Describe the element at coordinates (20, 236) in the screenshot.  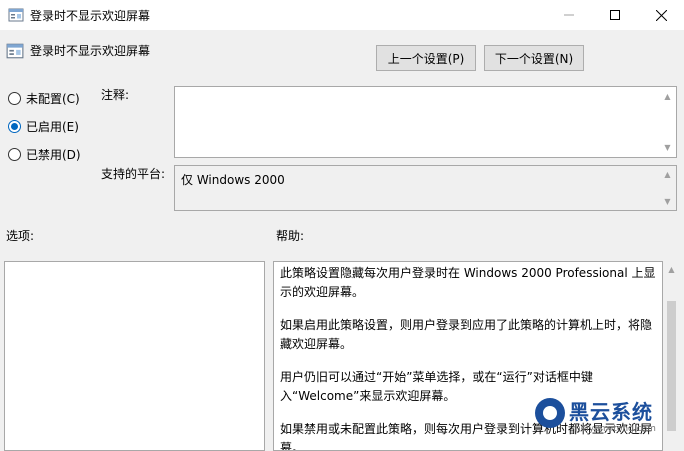
I see `options-label: 选项:` at that location.